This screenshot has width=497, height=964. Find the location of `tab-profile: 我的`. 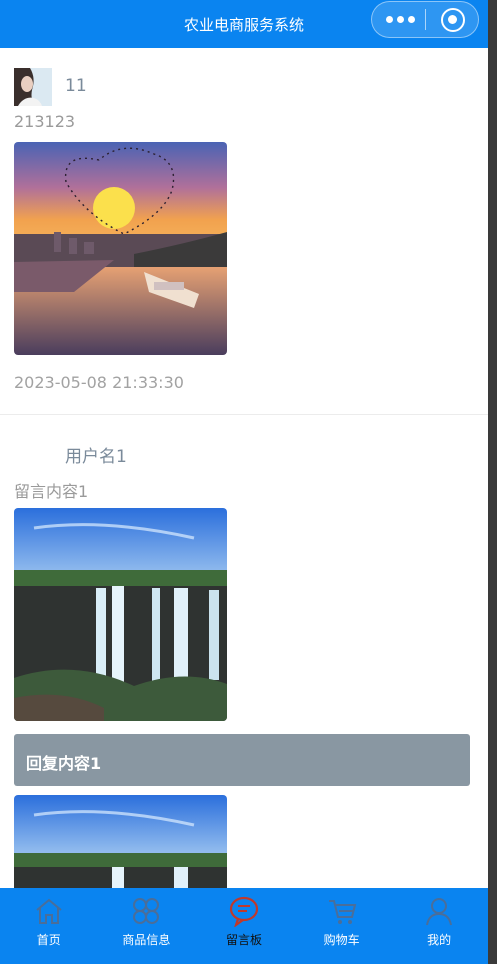

tab-profile: 我的 is located at coordinates (439, 926).